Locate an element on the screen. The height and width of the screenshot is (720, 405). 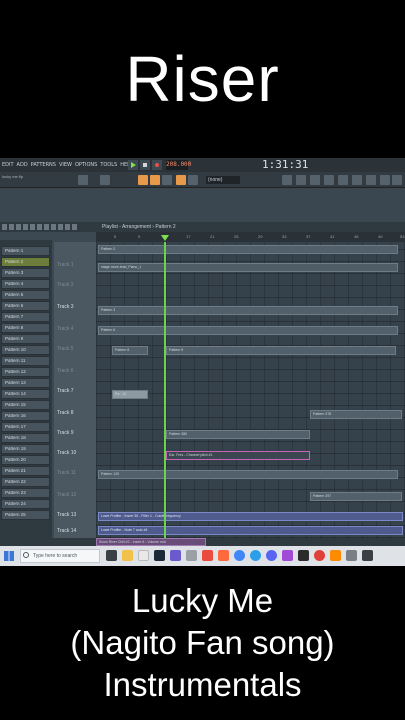
draw-icon is located at coordinates (155, 180).